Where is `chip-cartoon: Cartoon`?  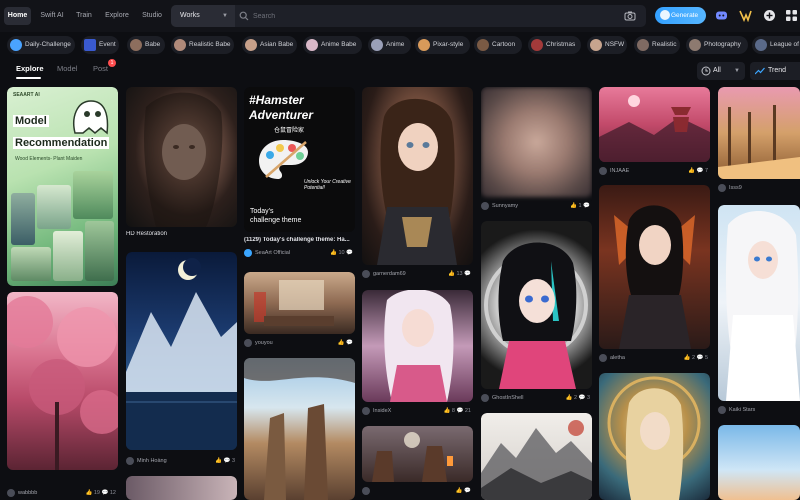 chip-cartoon: Cartoon is located at coordinates (498, 45).